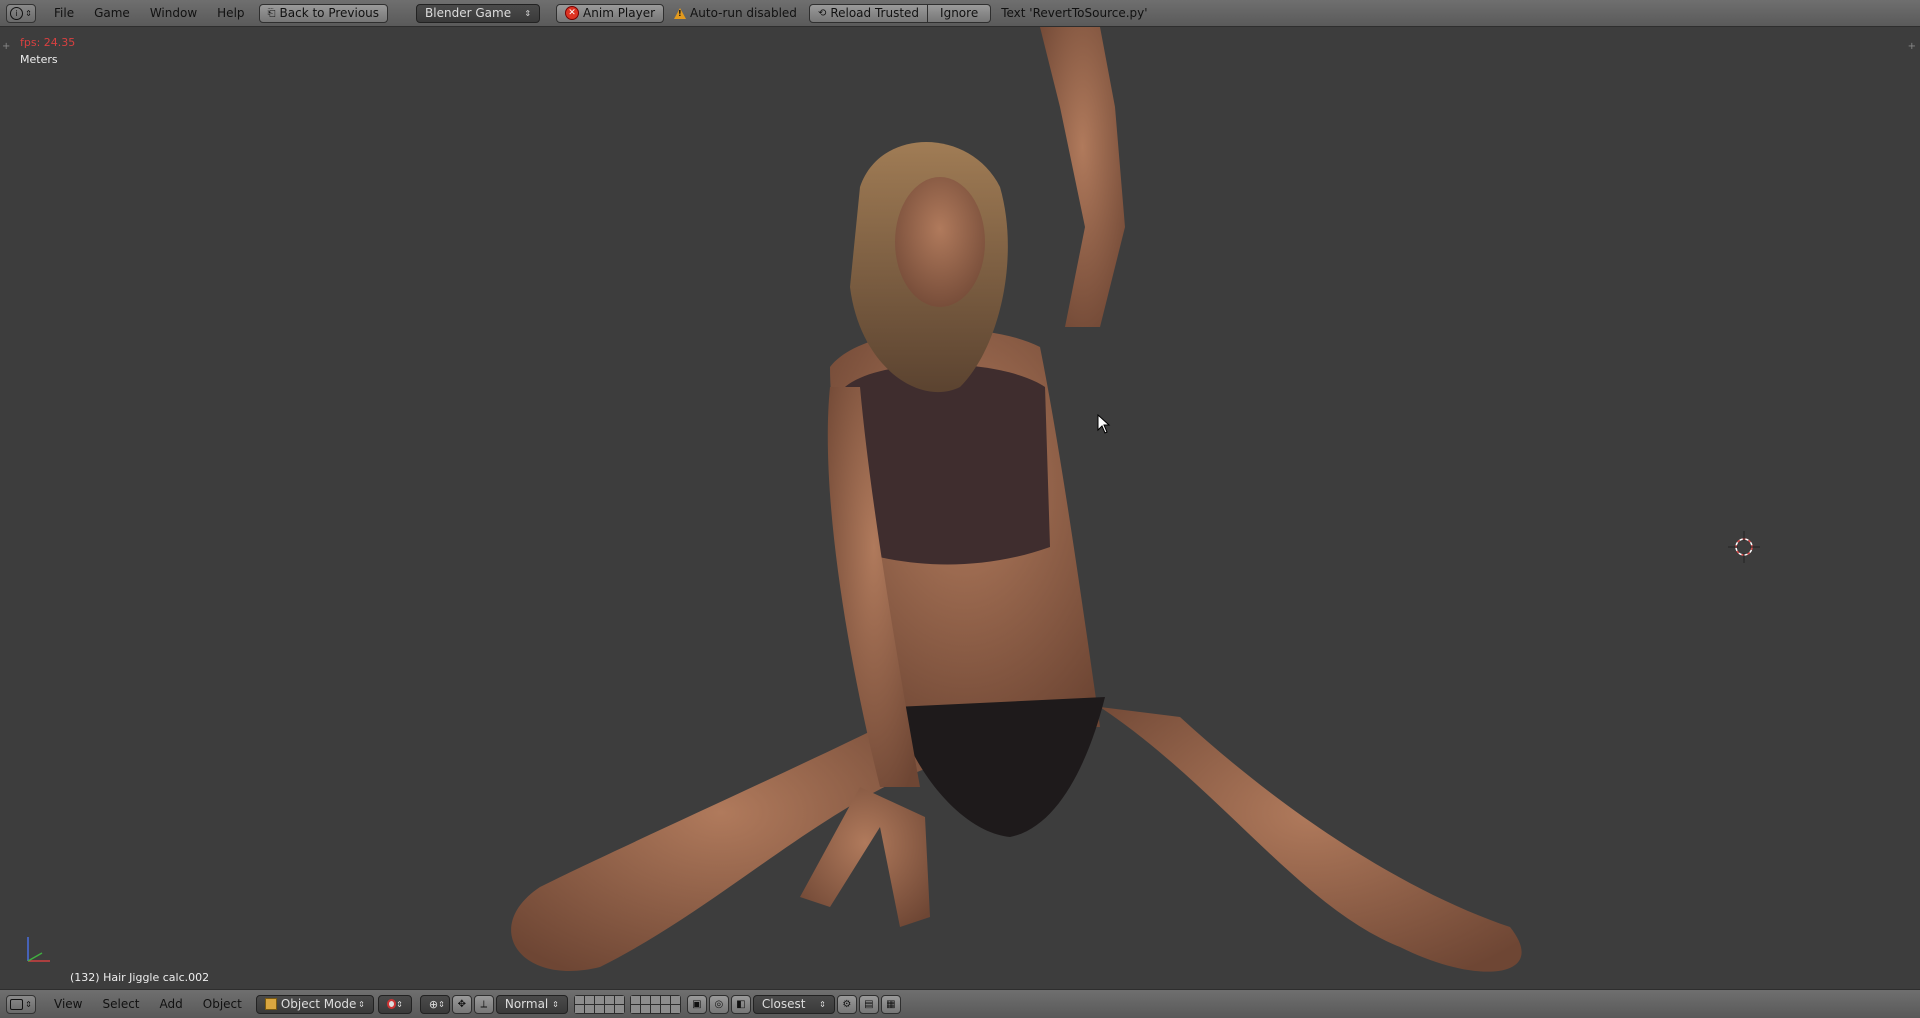 This screenshot has width=1920, height=1018. I want to click on view3d-editor-icon, so click(17, 1004).